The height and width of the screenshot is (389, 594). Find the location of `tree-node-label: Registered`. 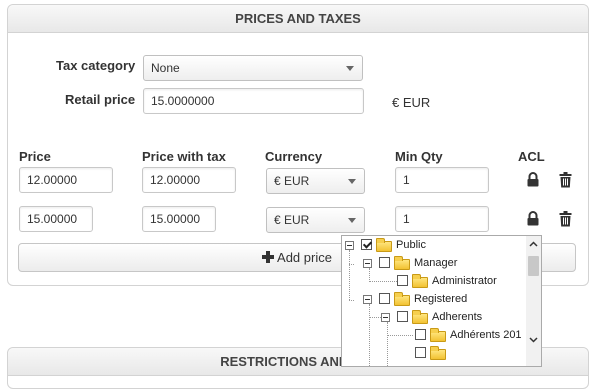

tree-node-label: Registered is located at coordinates (441, 299).